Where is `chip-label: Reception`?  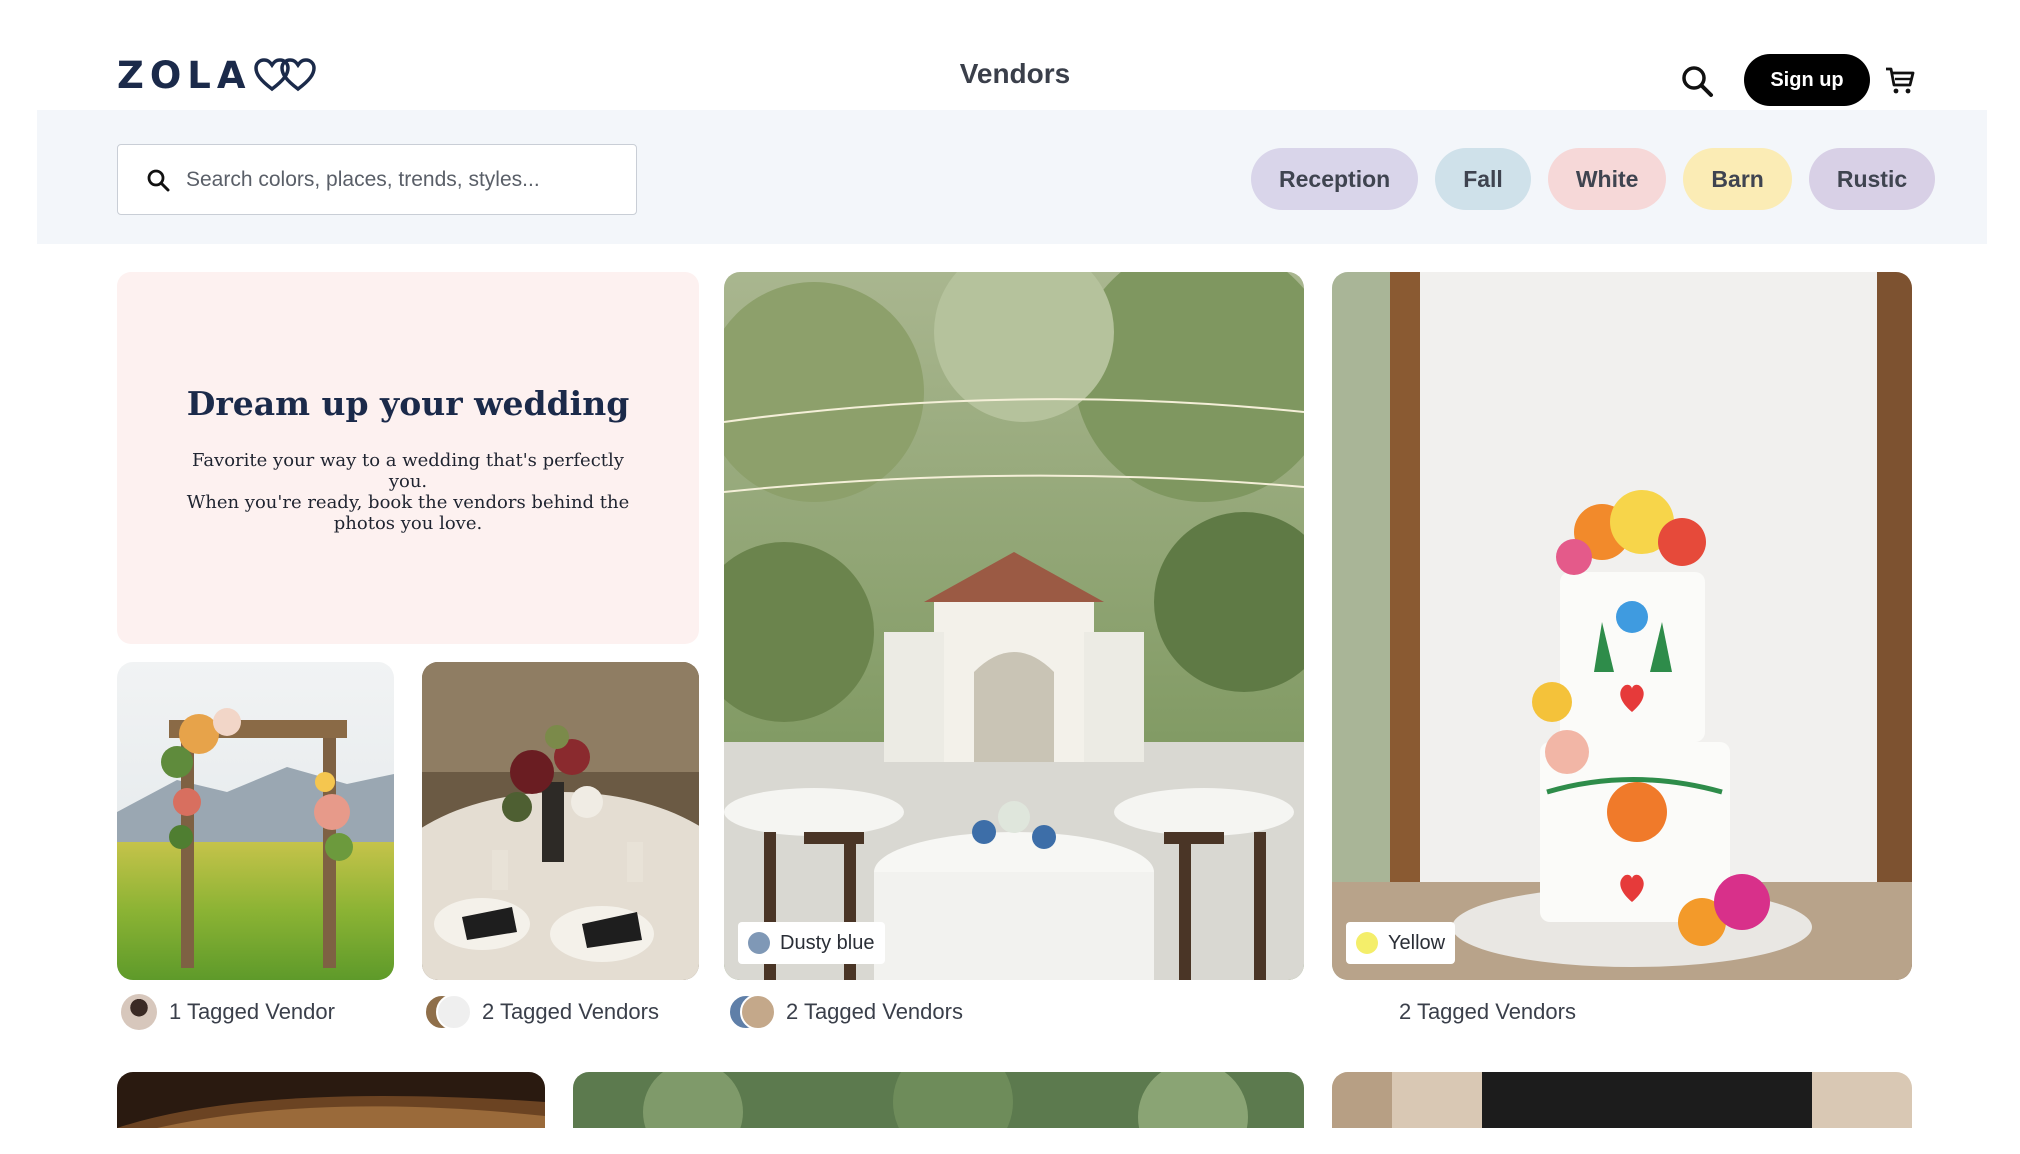
chip-label: Reception is located at coordinates (1335, 178).